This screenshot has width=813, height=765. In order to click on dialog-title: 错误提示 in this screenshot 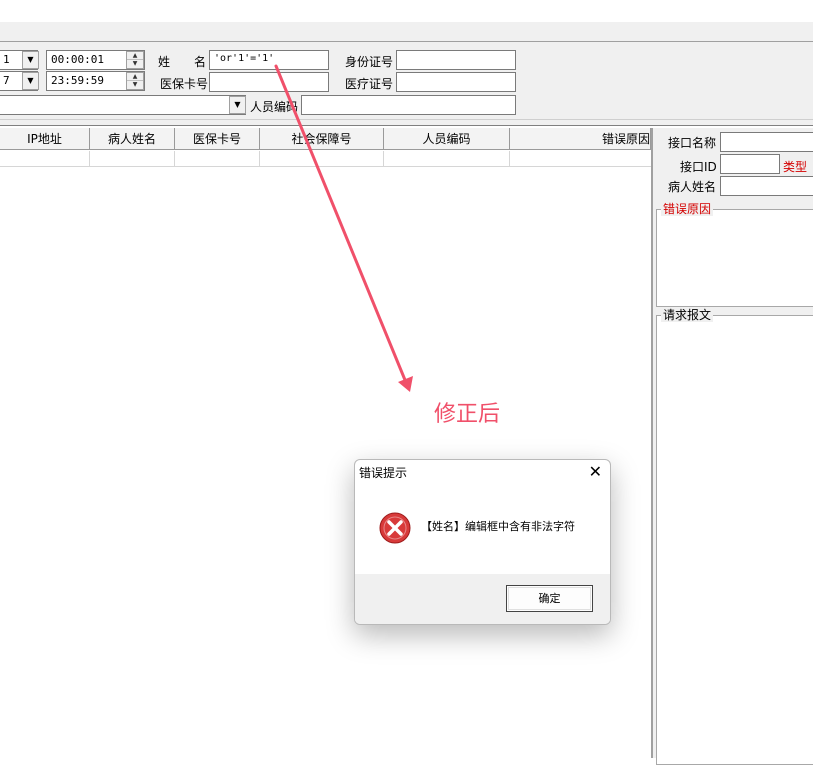, I will do `click(383, 473)`.